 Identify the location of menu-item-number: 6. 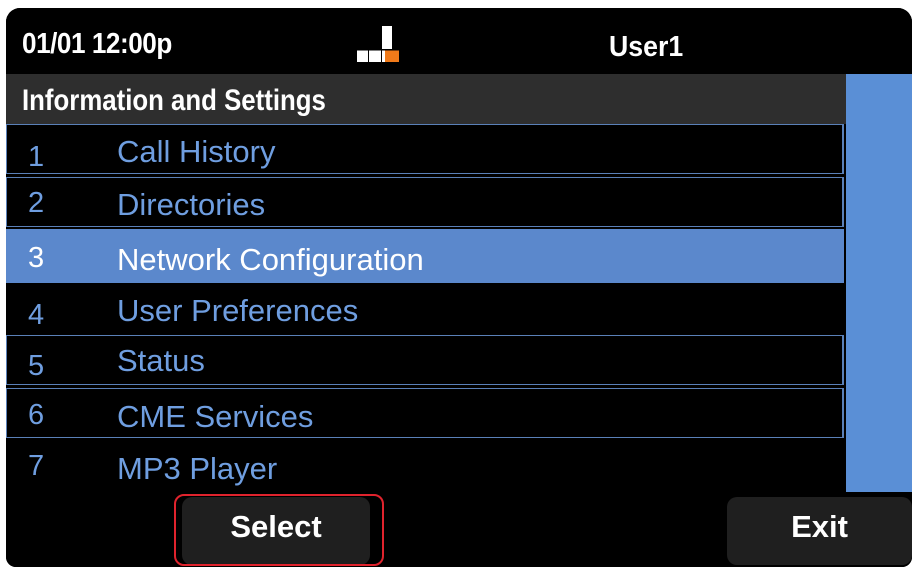
(36, 415).